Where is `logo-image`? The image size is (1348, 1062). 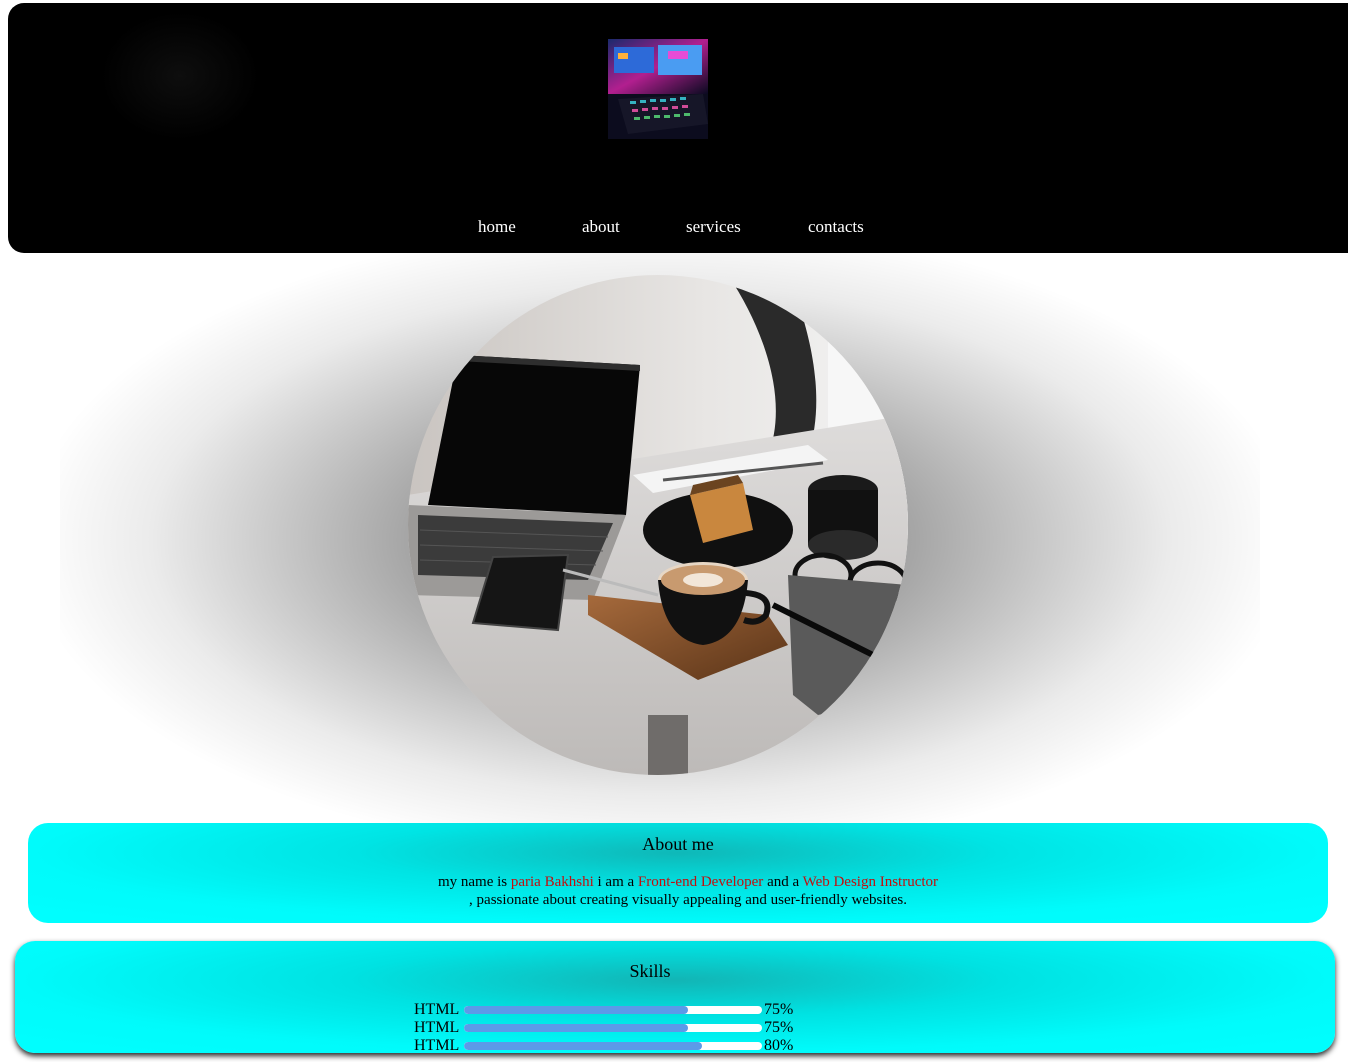 logo-image is located at coordinates (658, 89).